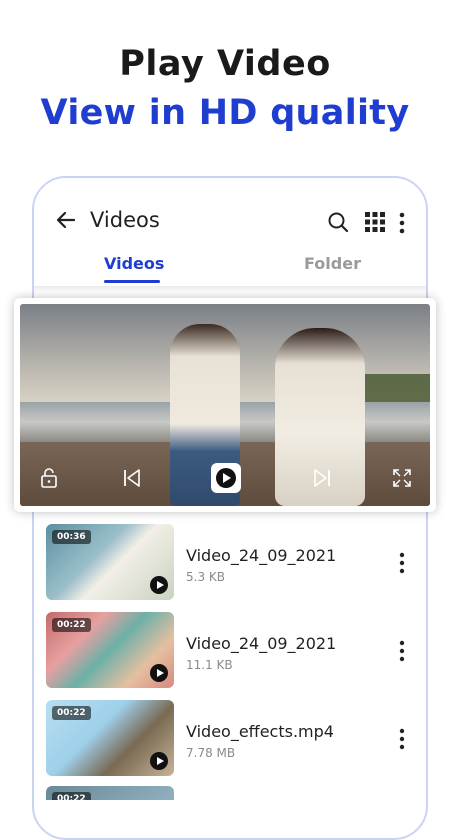 The width and height of the screenshot is (450, 840). What do you see at coordinates (225, 64) in the screenshot?
I see `promo-title: Play Video` at bounding box center [225, 64].